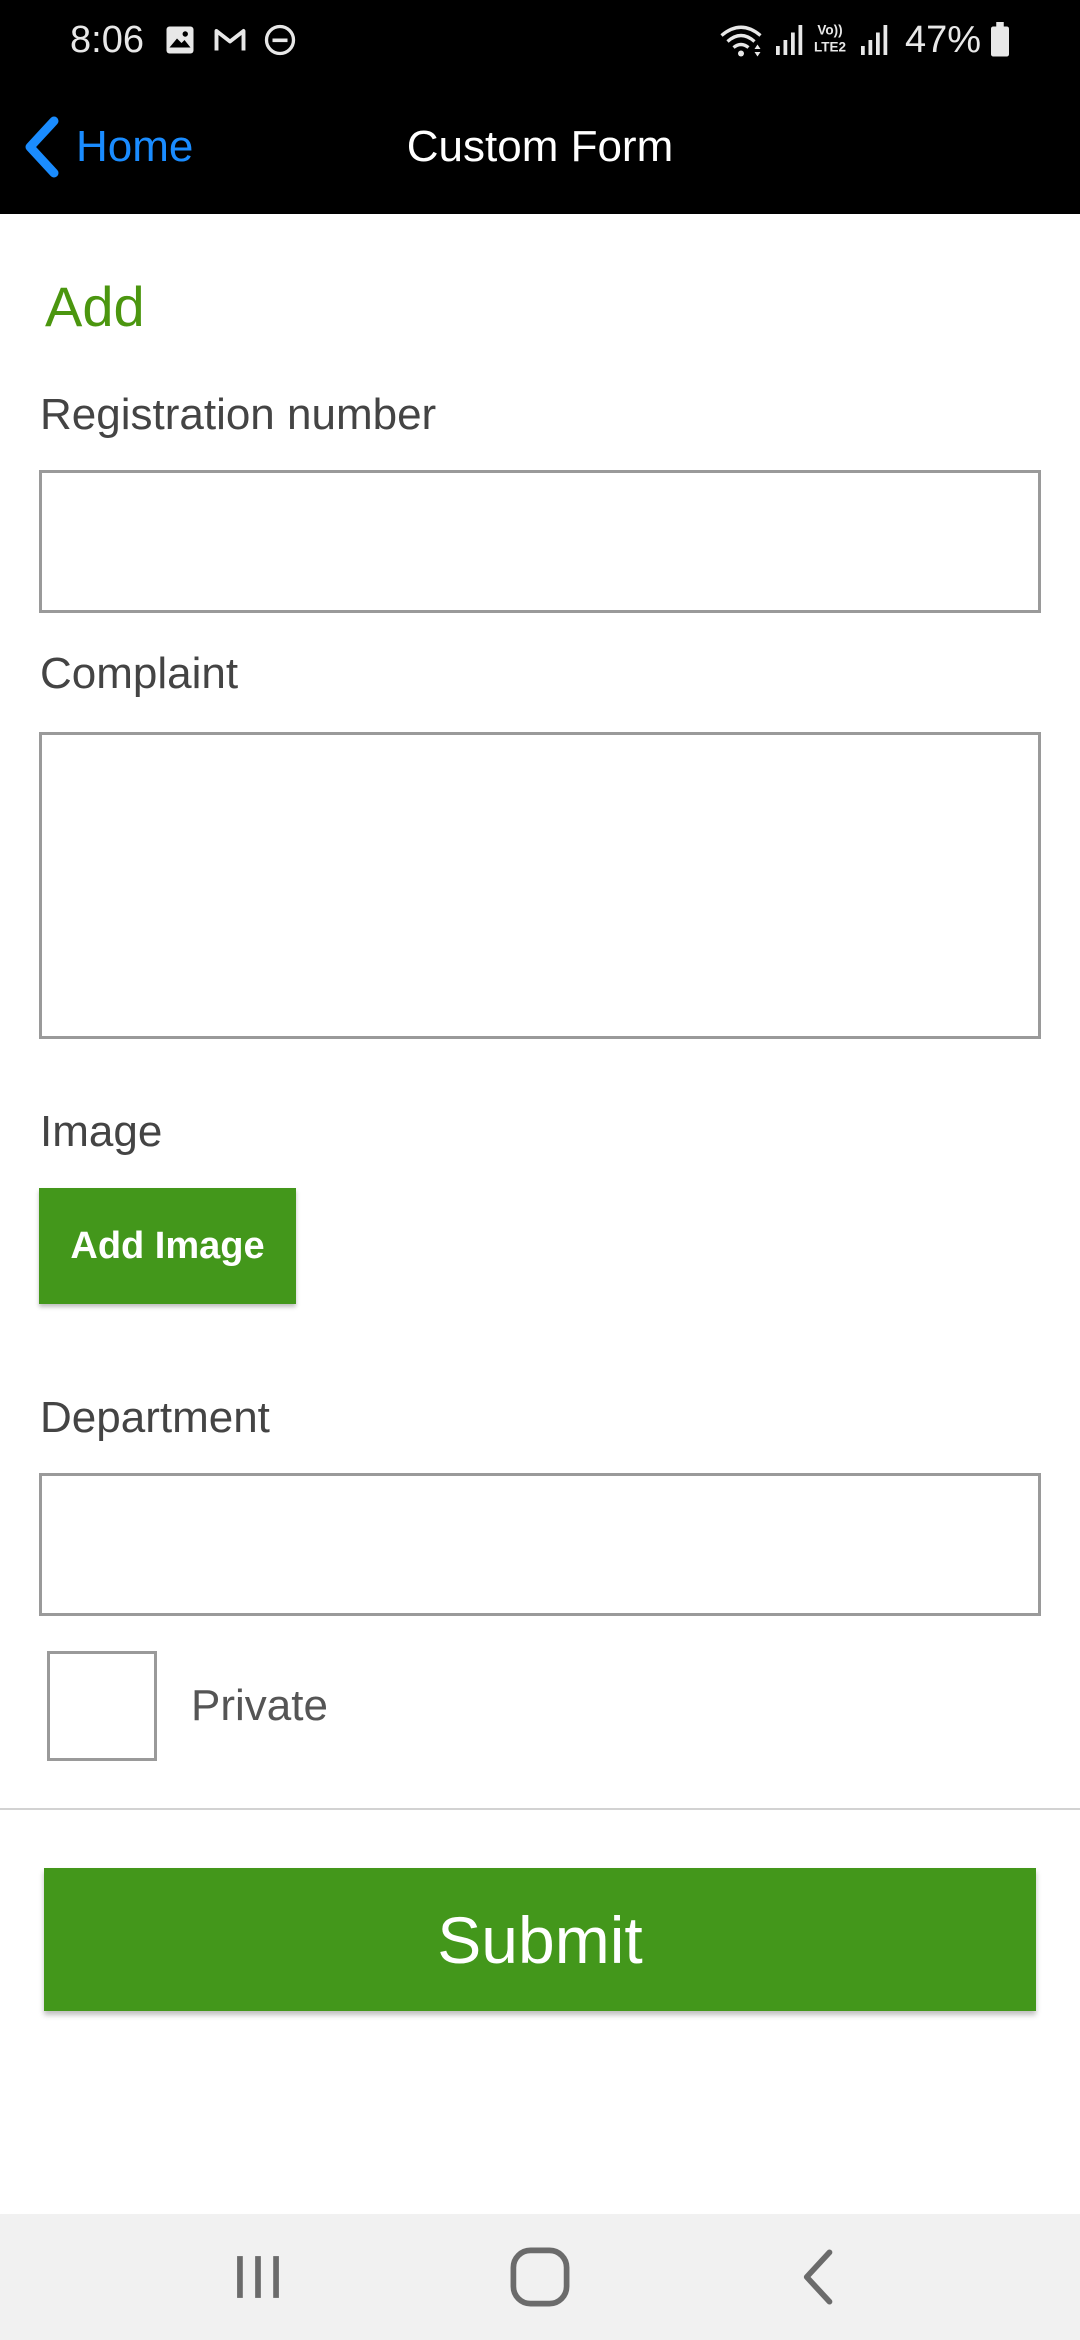 The height and width of the screenshot is (2340, 1080). What do you see at coordinates (829, 29) in the screenshot?
I see `svg-text: Vo))` at bounding box center [829, 29].